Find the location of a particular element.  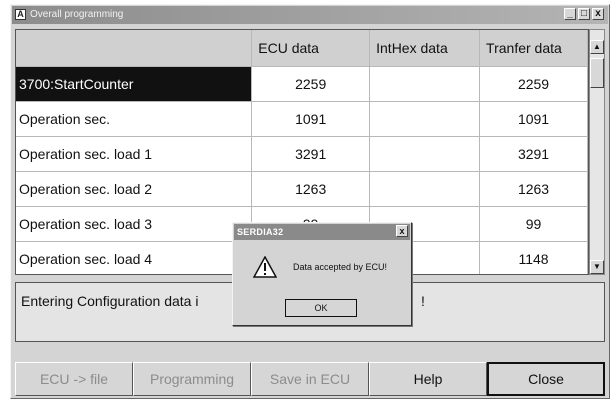

maximize-button: □ is located at coordinates (584, 14).